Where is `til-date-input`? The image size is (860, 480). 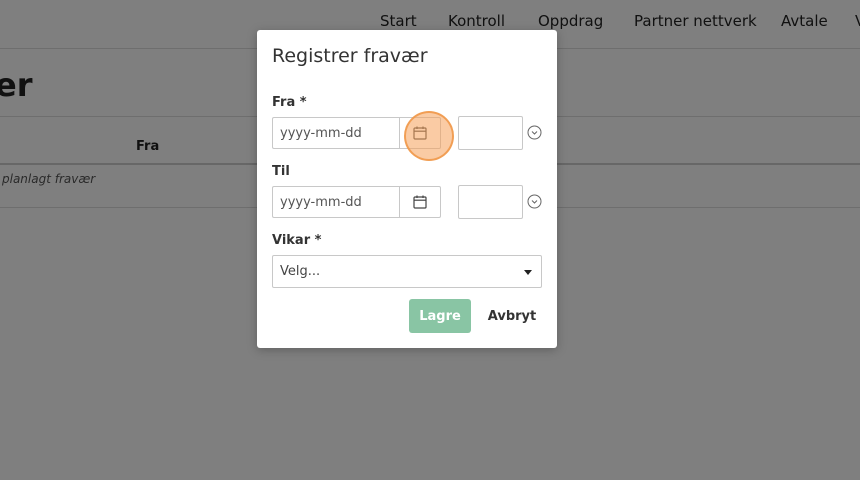 til-date-input is located at coordinates (335, 202).